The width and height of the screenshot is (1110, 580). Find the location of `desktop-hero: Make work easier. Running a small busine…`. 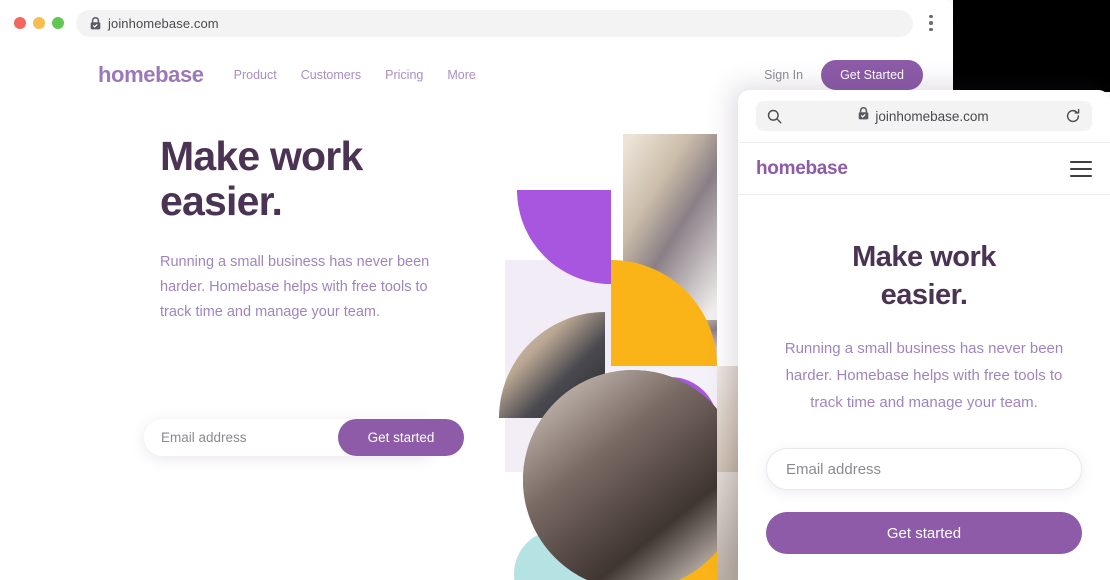

desktop-hero: Make work easier. Running a small busine… is located at coordinates (310, 229).